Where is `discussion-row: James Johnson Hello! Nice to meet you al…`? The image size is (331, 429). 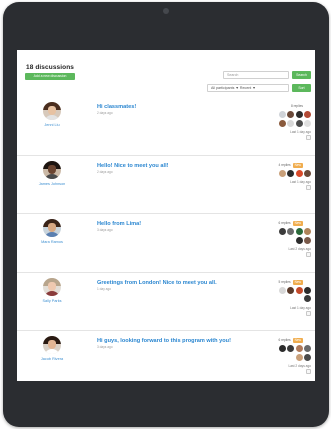
discussion-row: James Johnson Hello! Nice to meet you al… is located at coordinates (166, 185).